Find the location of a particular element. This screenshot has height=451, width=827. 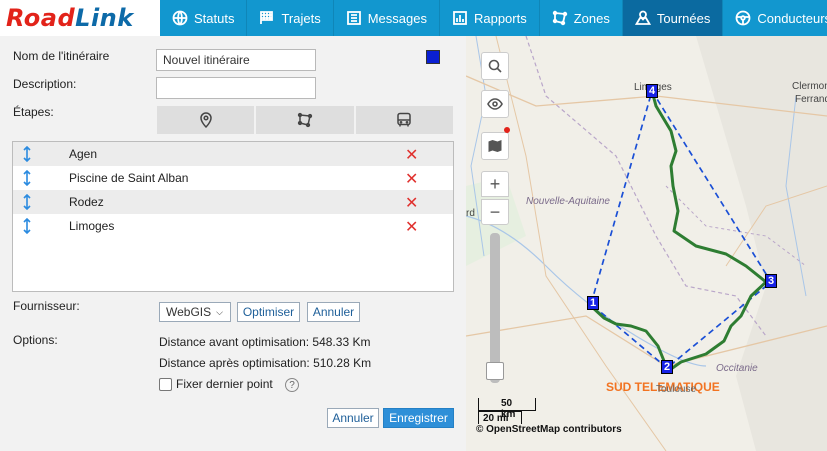

description-label: Description: is located at coordinates (45, 84).